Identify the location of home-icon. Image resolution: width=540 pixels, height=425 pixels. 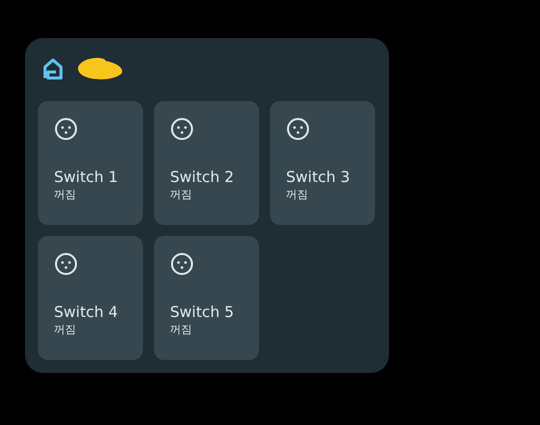
(53, 69).